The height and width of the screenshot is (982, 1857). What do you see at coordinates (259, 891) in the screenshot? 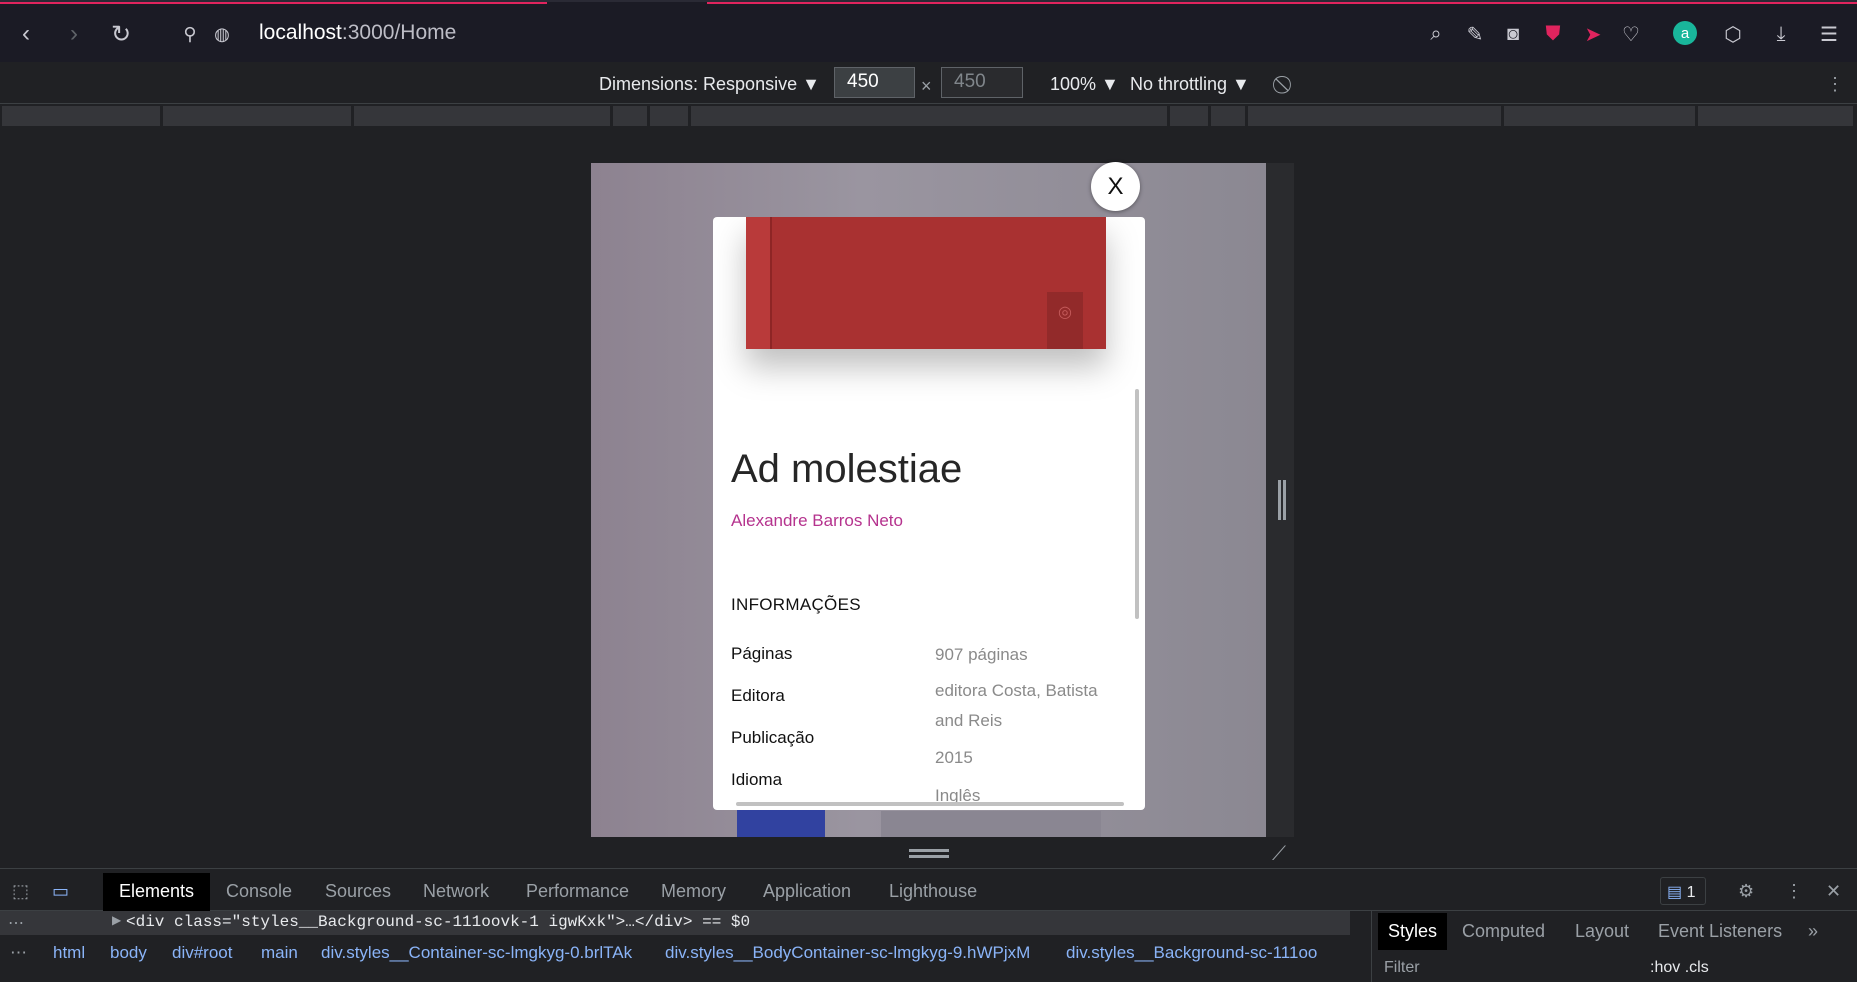
I see `tab-console: Console` at bounding box center [259, 891].